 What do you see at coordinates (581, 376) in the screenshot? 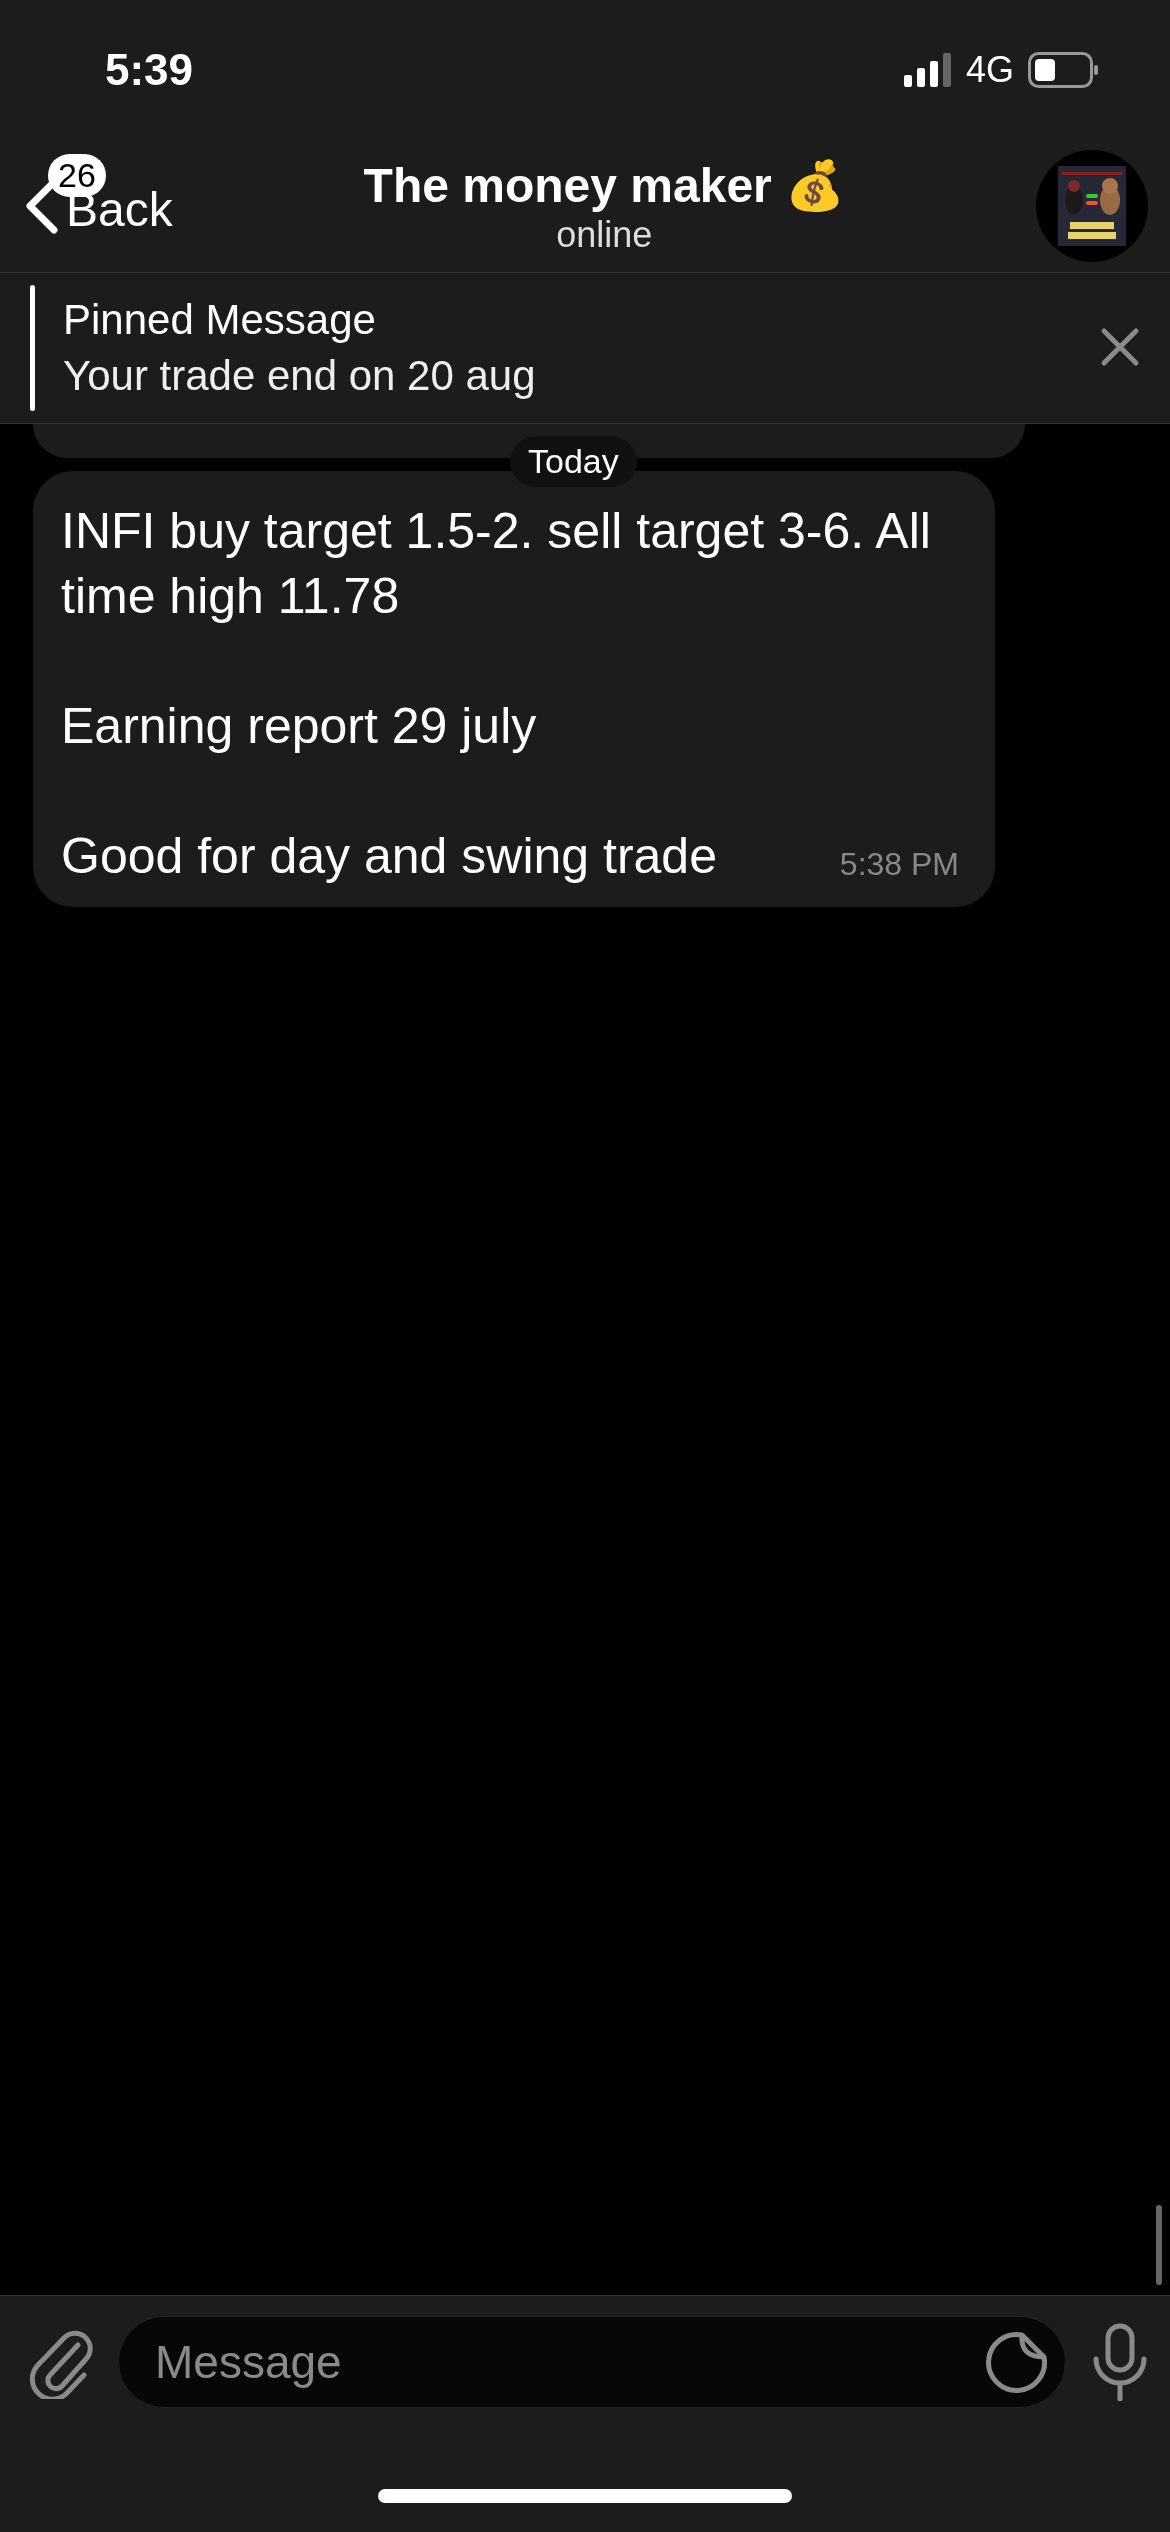
I see `pinned-text: Your trade end on 20 aug` at bounding box center [581, 376].